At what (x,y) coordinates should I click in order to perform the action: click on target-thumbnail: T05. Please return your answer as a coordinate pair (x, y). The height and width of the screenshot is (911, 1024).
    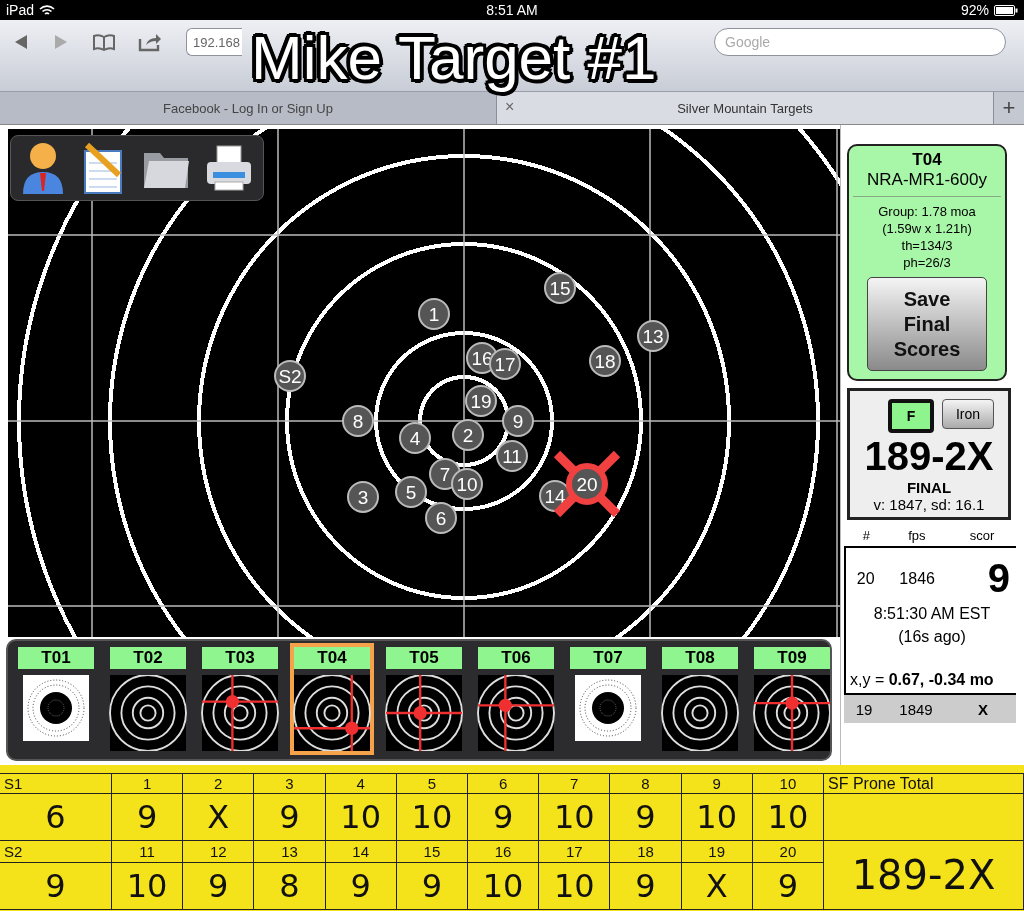
    Looking at the image, I should click on (424, 699).